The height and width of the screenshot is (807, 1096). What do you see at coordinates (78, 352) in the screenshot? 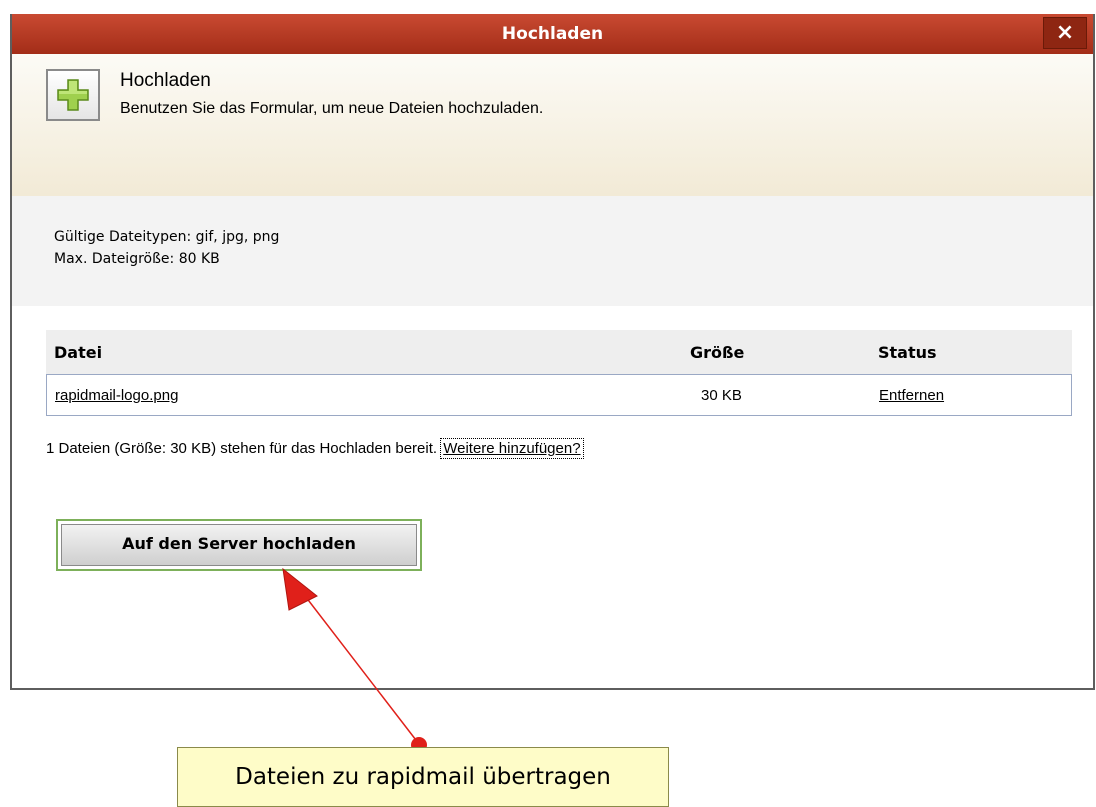
I see `column-file: Datei` at bounding box center [78, 352].